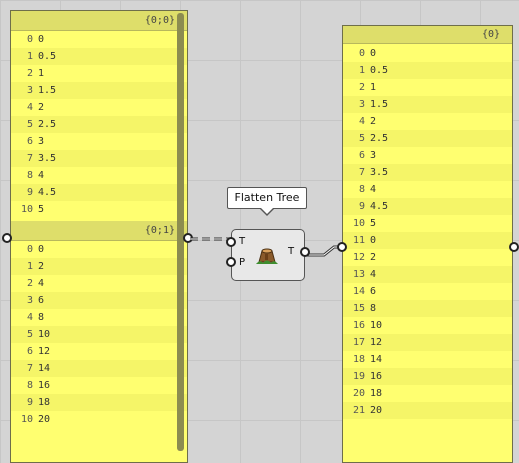 The image size is (519, 463). I want to click on item-index: 21, so click(358, 410).